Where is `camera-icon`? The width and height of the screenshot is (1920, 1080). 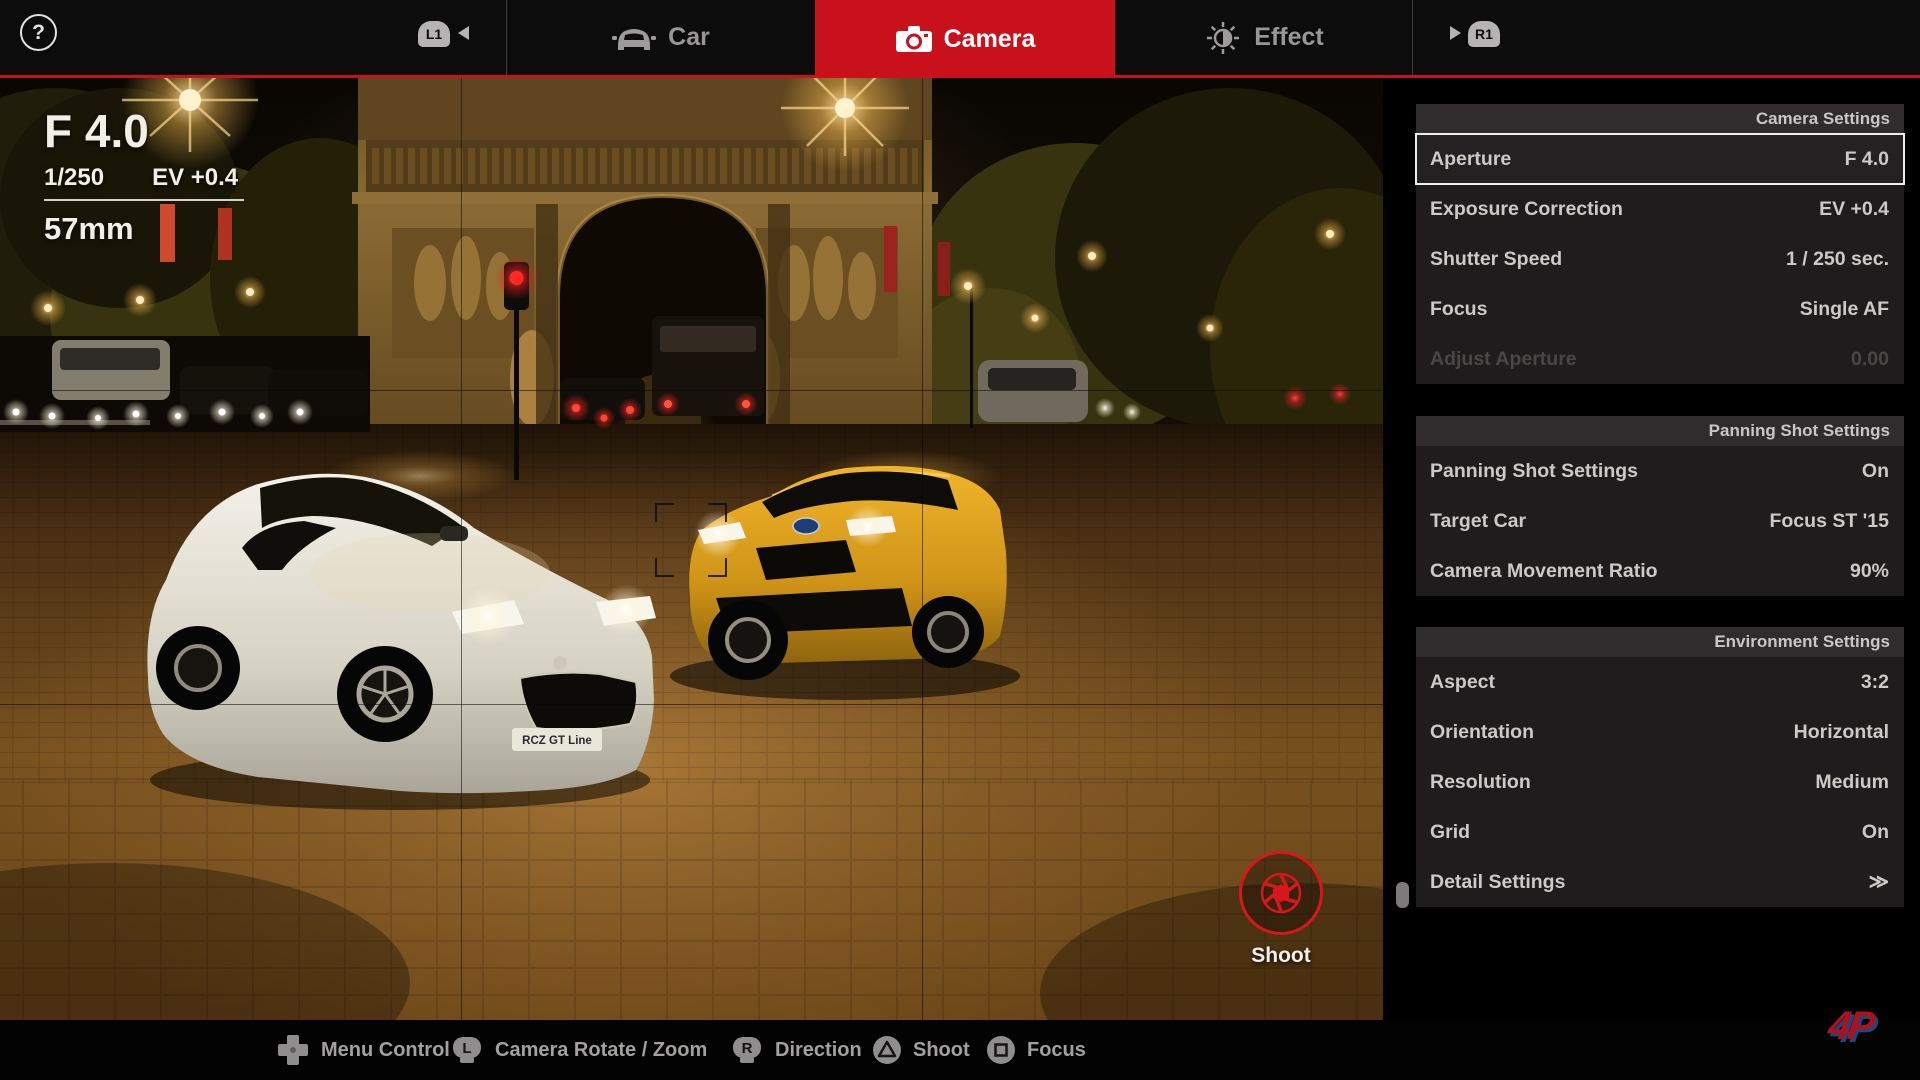 camera-icon is located at coordinates (913, 39).